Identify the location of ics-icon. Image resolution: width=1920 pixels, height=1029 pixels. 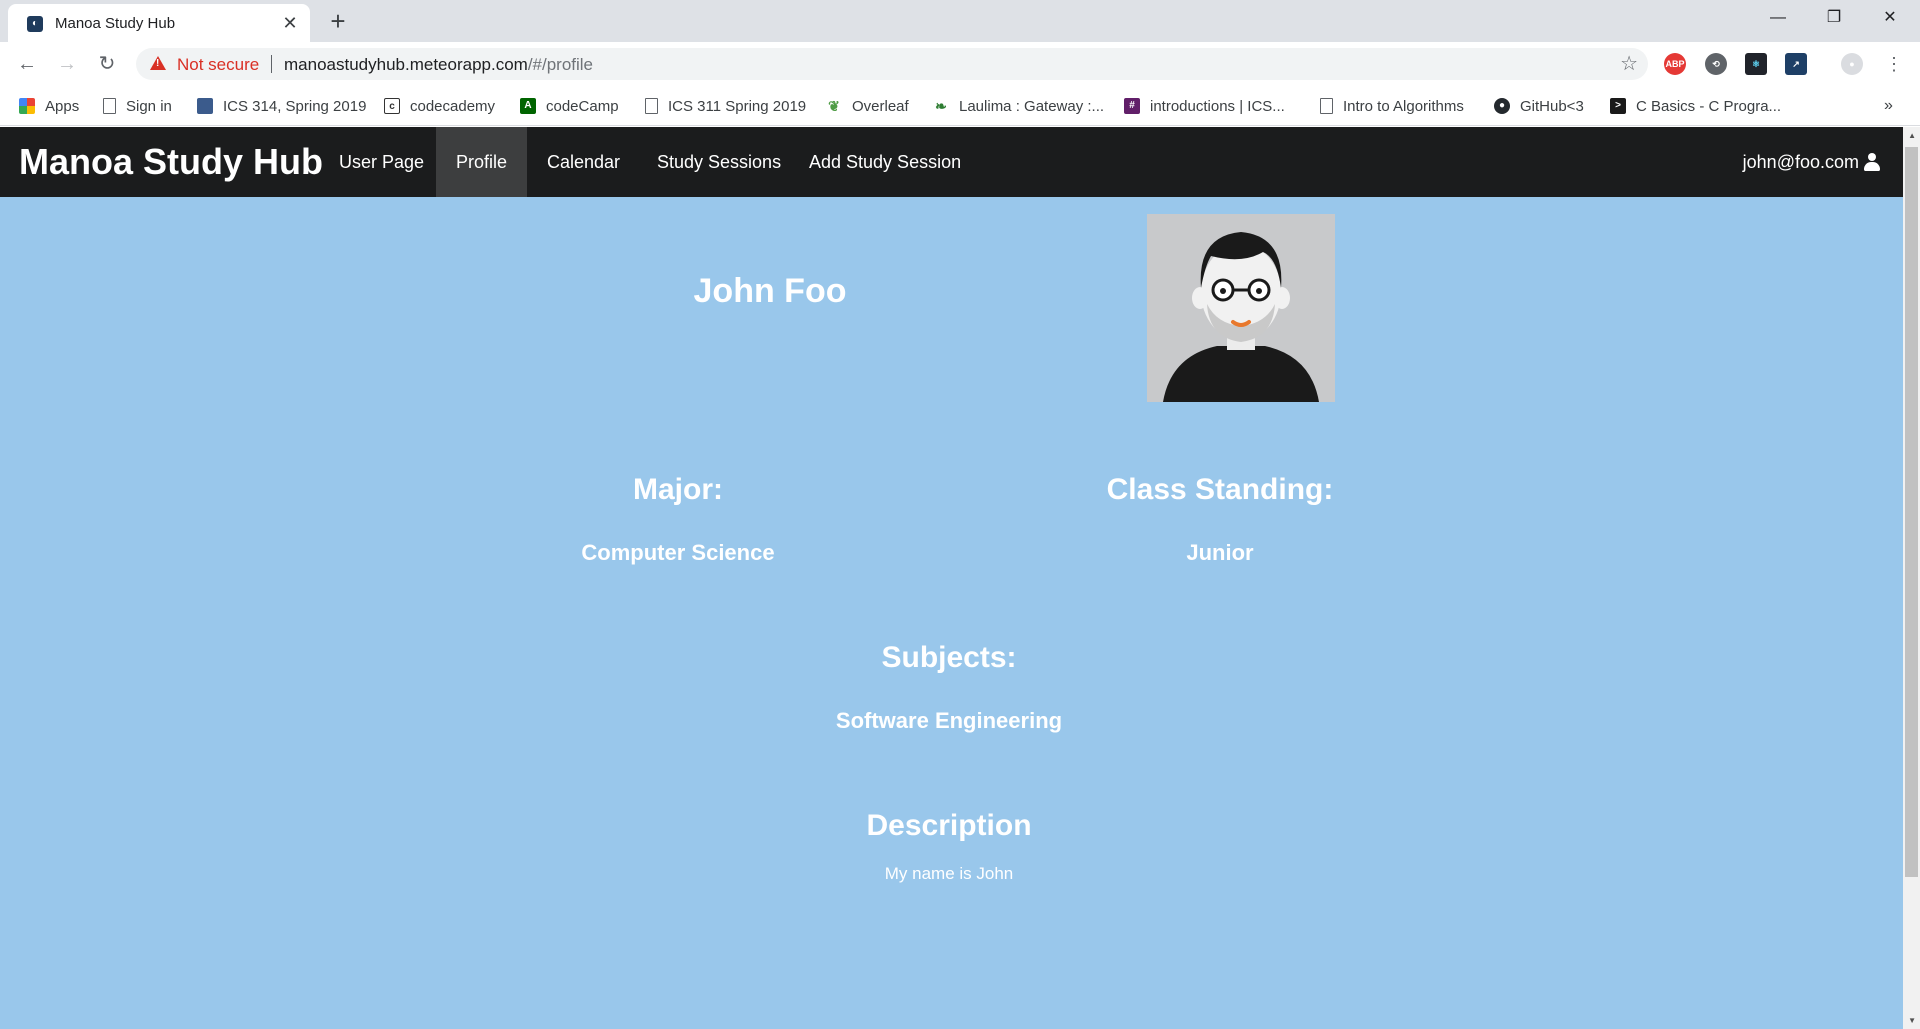
(205, 106).